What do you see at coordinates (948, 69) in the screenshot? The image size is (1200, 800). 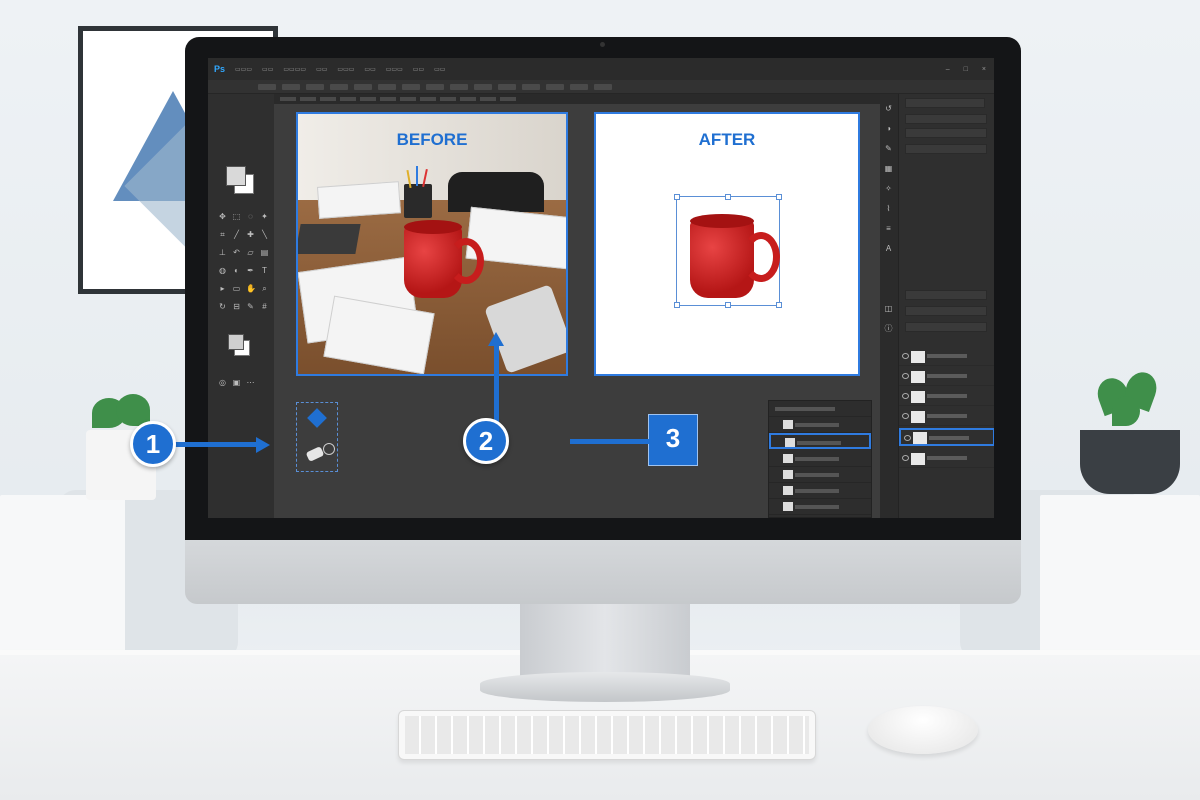 I see `minimize-icon: –` at bounding box center [948, 69].